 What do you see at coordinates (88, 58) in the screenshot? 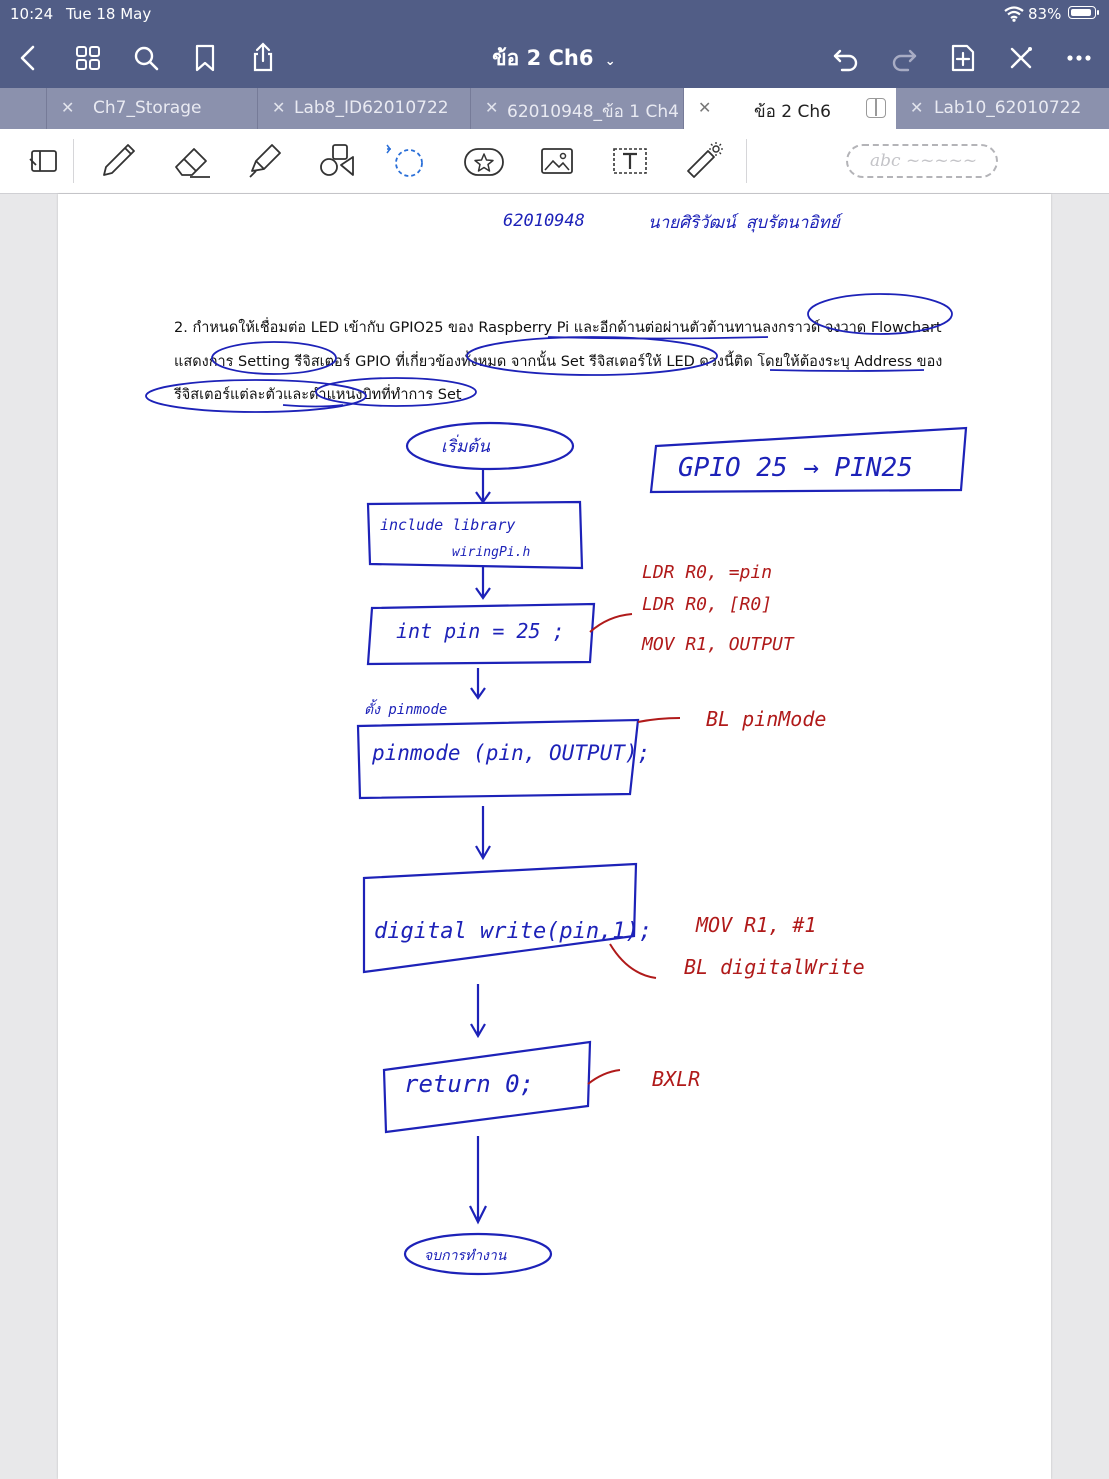
I see `grid-icon` at bounding box center [88, 58].